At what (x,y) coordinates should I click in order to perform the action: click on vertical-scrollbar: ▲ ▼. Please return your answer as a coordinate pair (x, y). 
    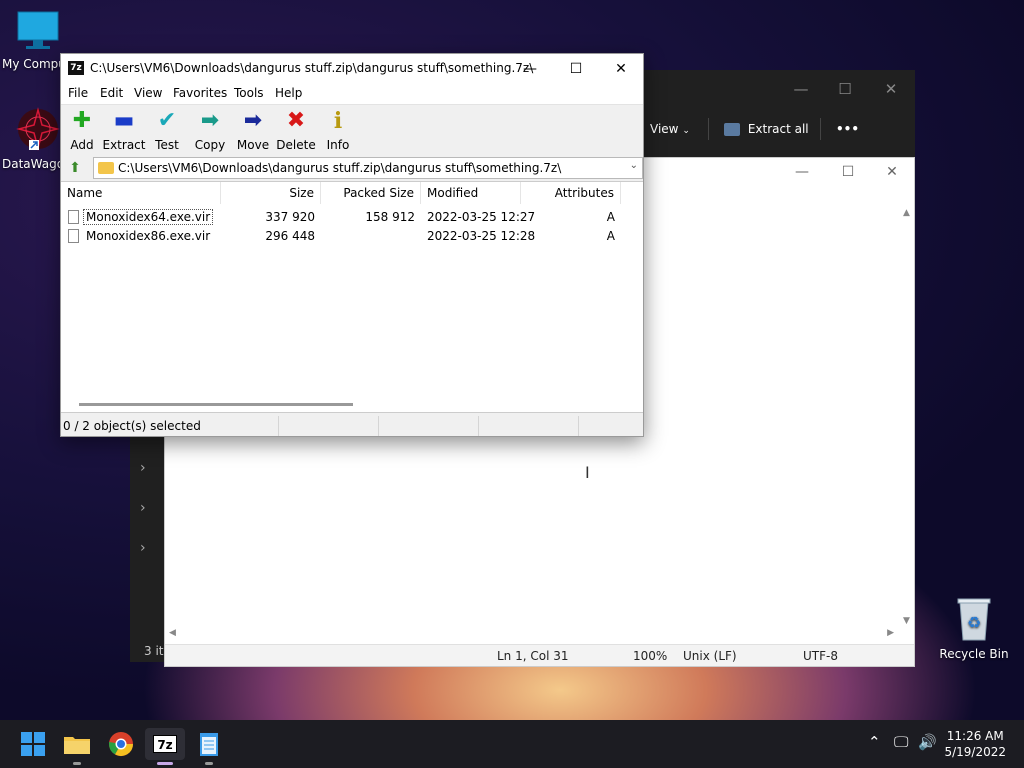
    Looking at the image, I should click on (907, 417).